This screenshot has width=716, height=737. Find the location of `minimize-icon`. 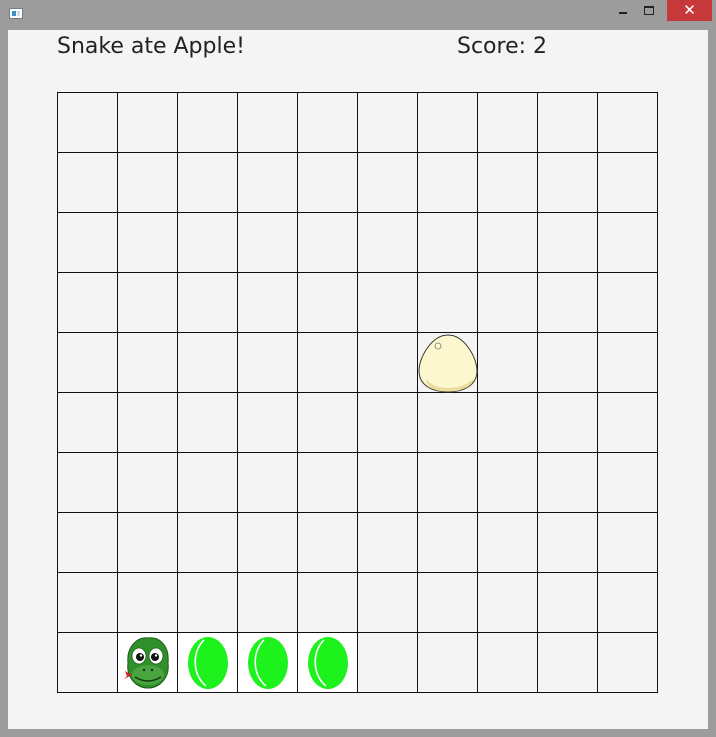

minimize-icon is located at coordinates (623, 13).